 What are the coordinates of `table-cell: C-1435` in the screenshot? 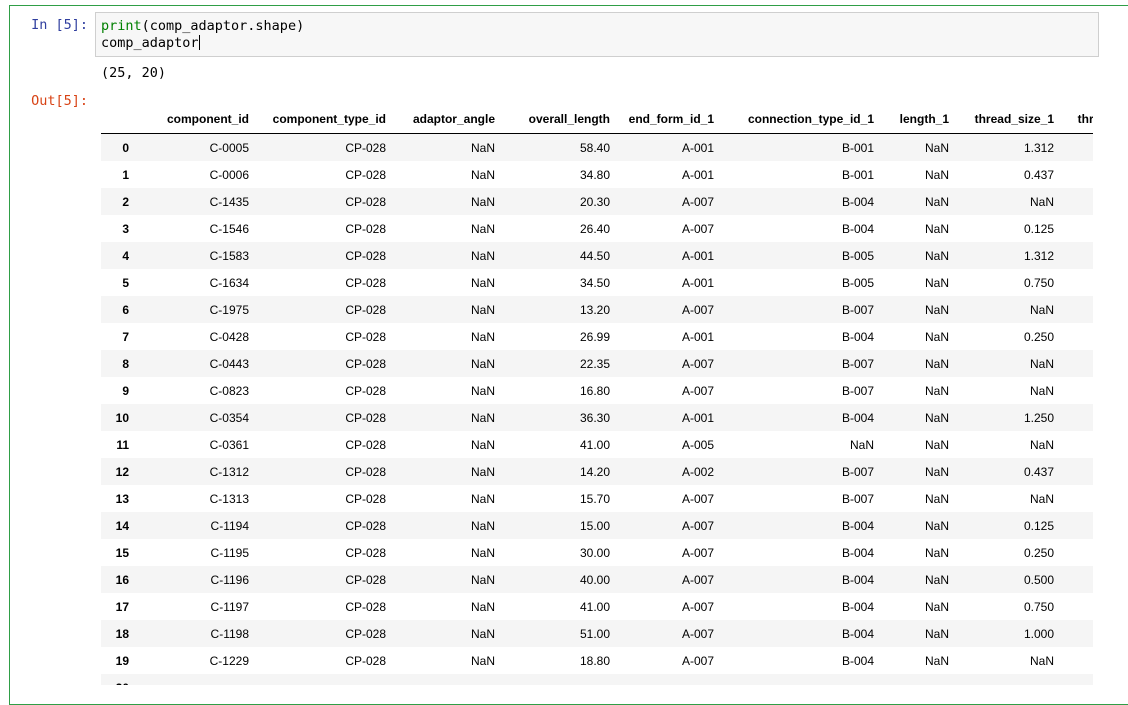 It's located at (229, 201).